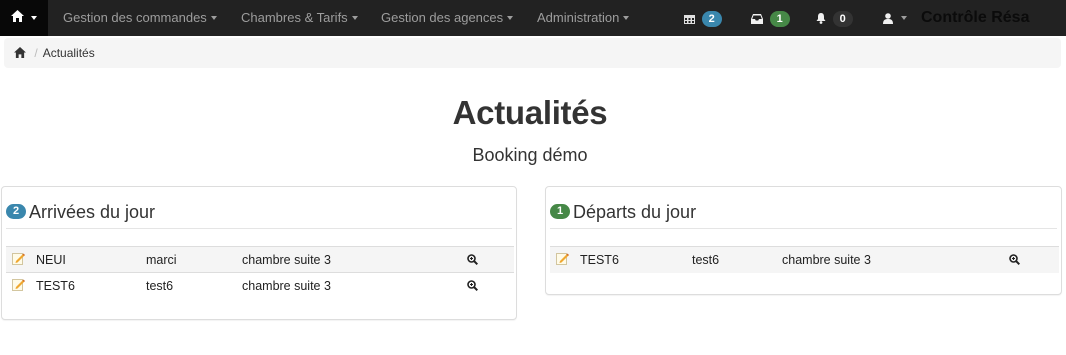 Image resolution: width=1066 pixels, height=355 pixels. What do you see at coordinates (975, 17) in the screenshot?
I see `app-title: Contrôle Résa` at bounding box center [975, 17].